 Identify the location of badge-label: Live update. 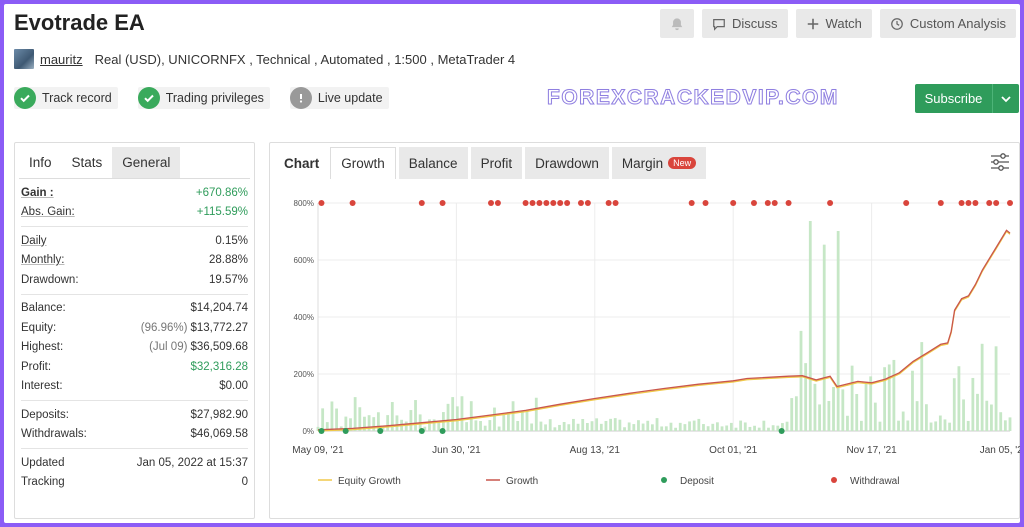
(350, 98).